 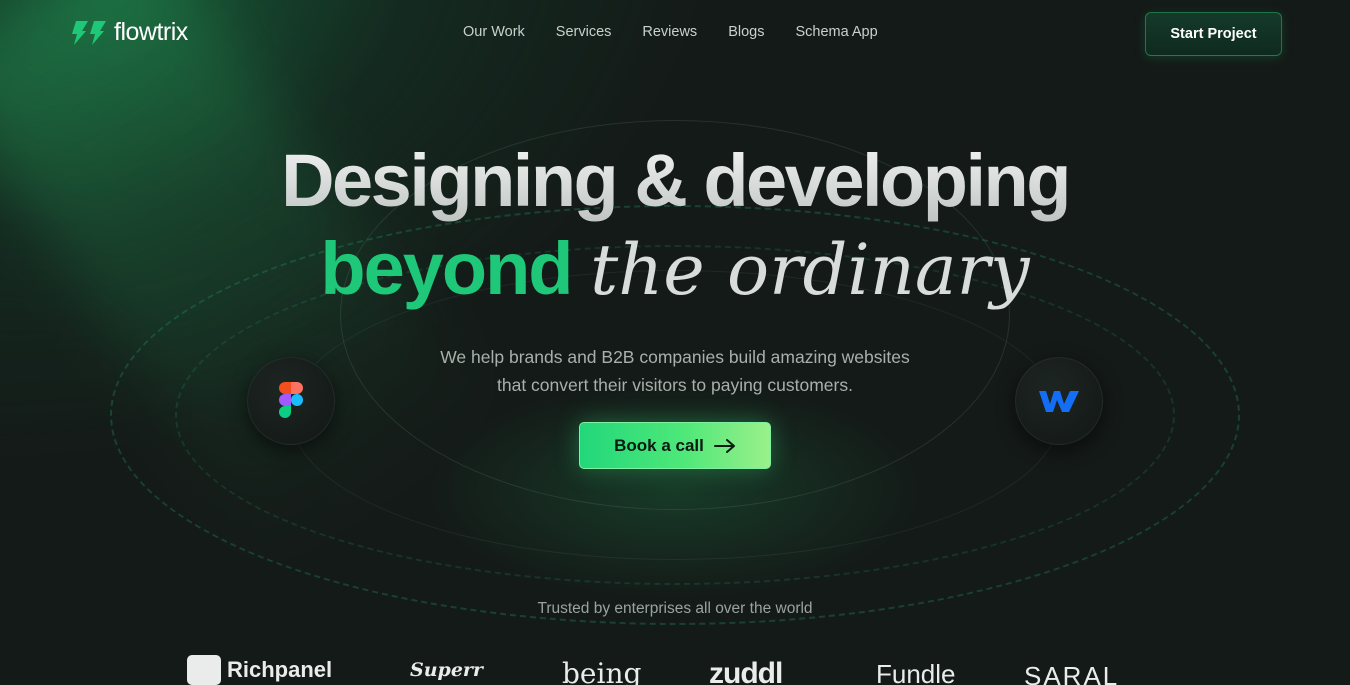 I want to click on flowtrix-logo-icon, so click(x=89, y=32).